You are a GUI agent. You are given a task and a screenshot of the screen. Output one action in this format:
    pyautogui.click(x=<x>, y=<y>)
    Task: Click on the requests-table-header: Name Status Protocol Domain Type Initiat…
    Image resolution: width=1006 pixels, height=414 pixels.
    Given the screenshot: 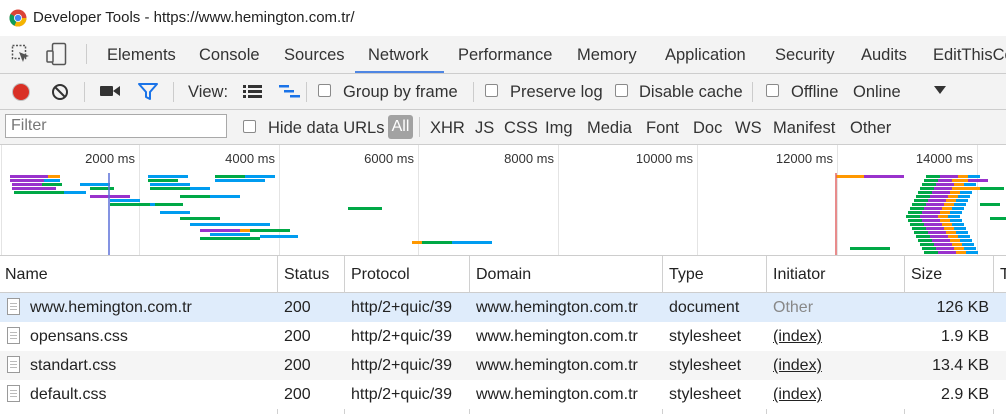 What is the action you would take?
    pyautogui.click(x=503, y=274)
    